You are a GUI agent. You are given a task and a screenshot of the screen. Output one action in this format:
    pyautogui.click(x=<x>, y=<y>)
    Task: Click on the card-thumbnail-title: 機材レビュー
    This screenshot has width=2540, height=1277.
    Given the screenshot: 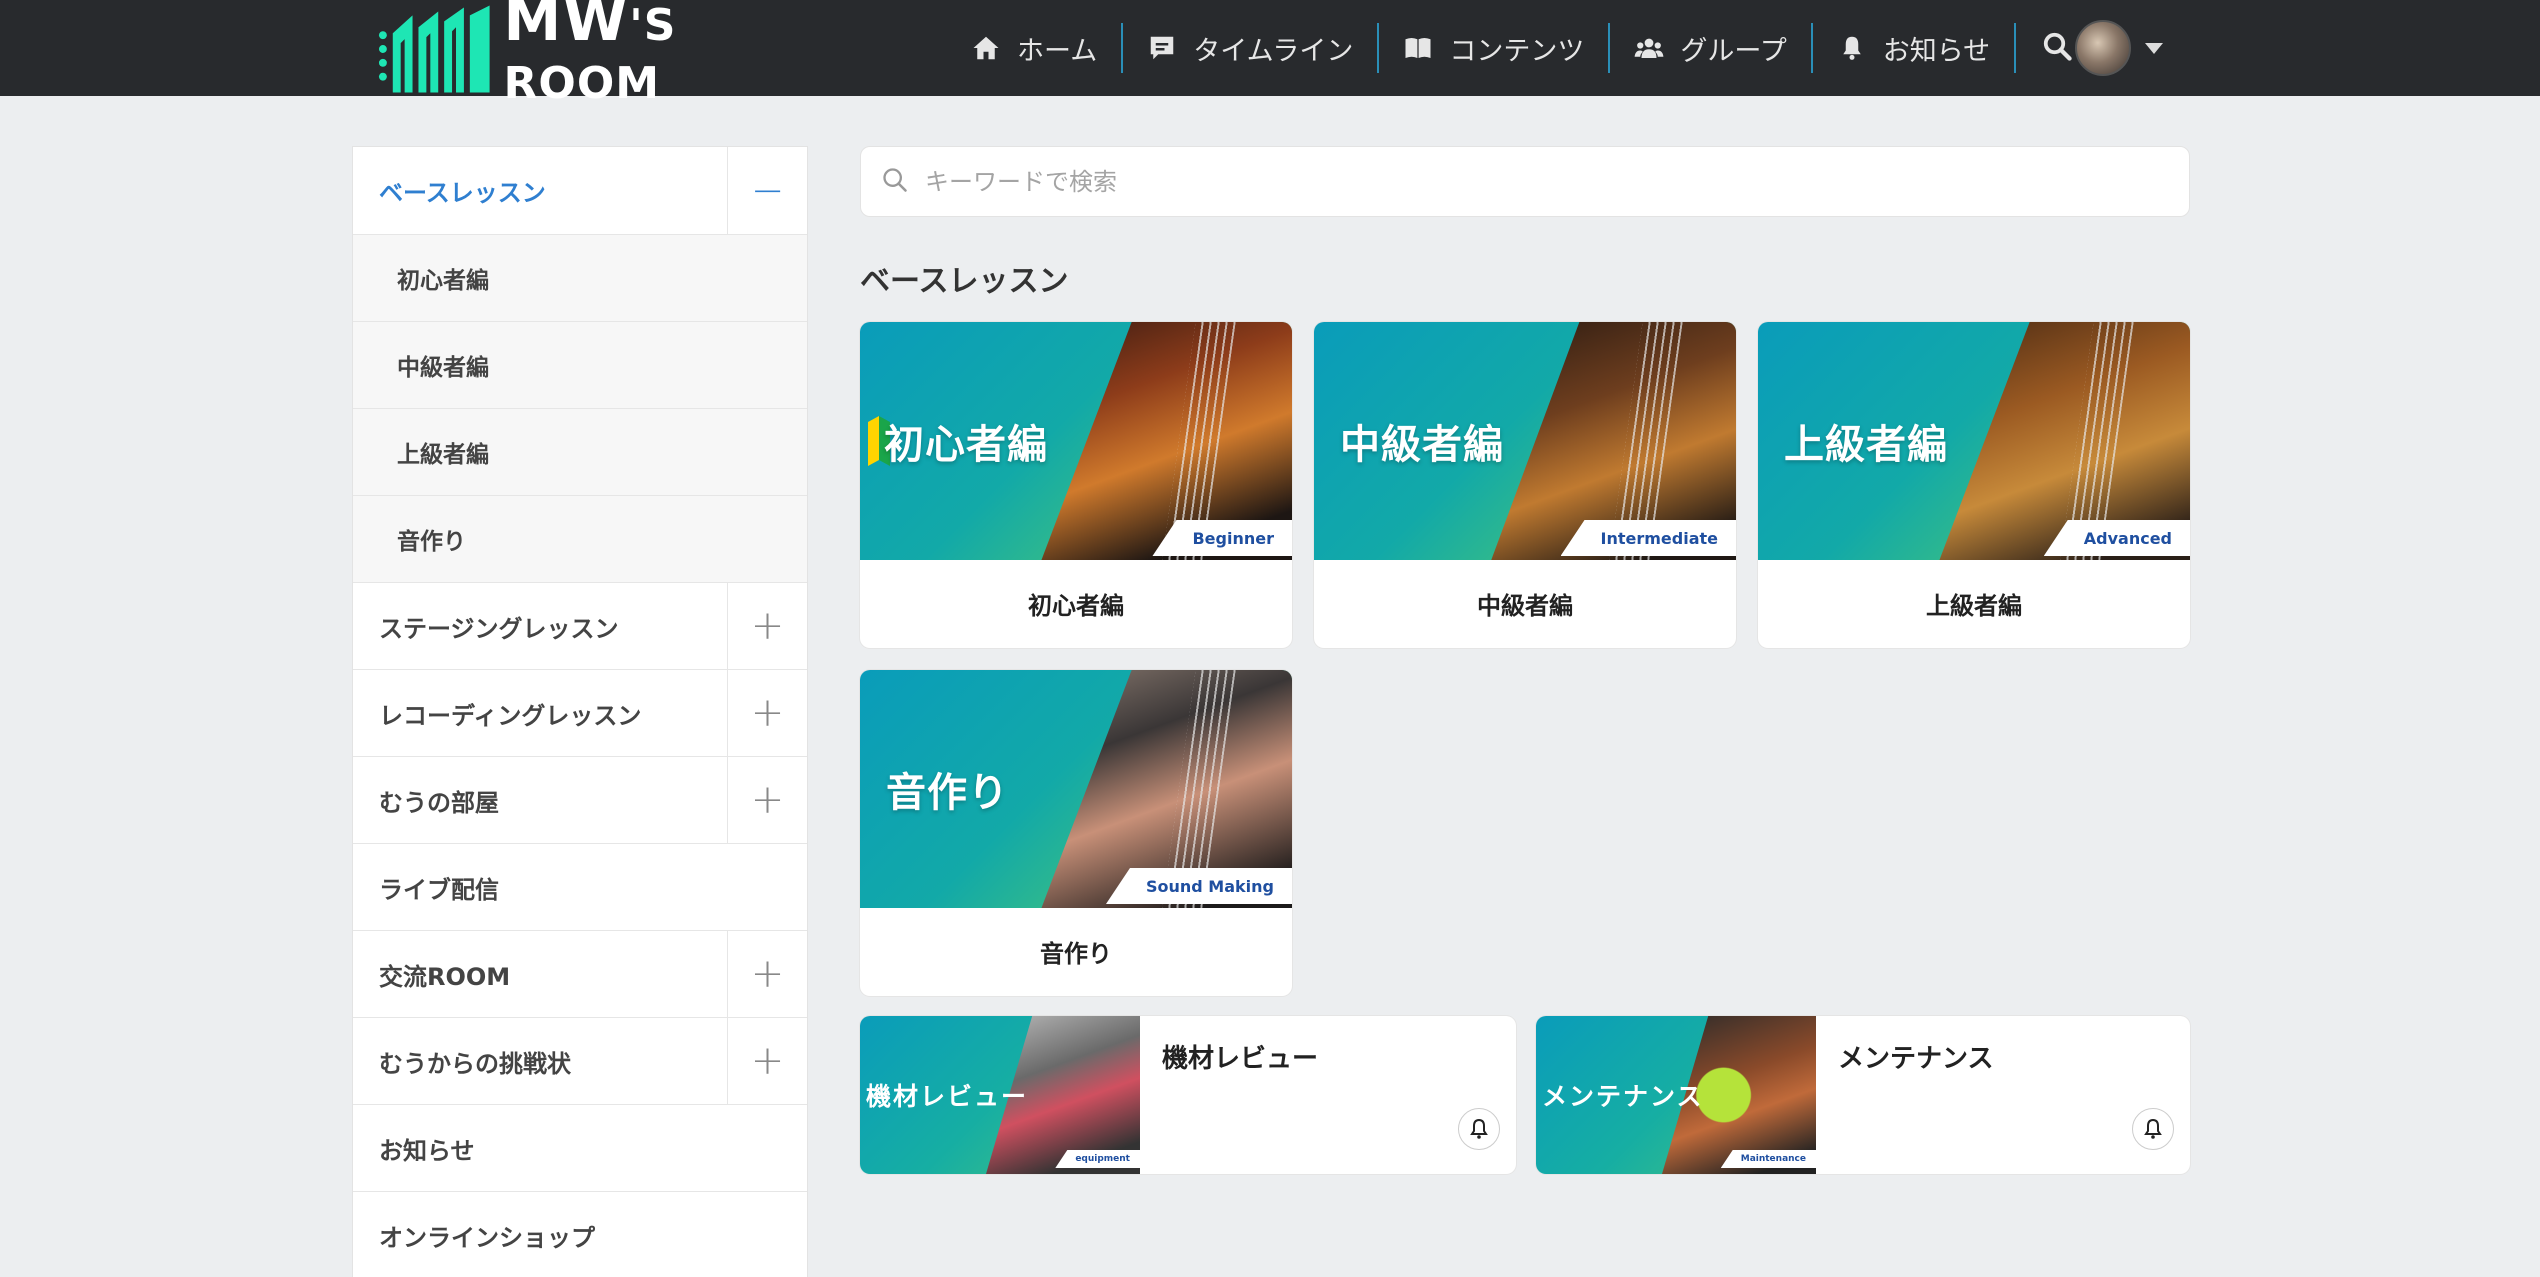 What is the action you would take?
    pyautogui.click(x=947, y=1096)
    